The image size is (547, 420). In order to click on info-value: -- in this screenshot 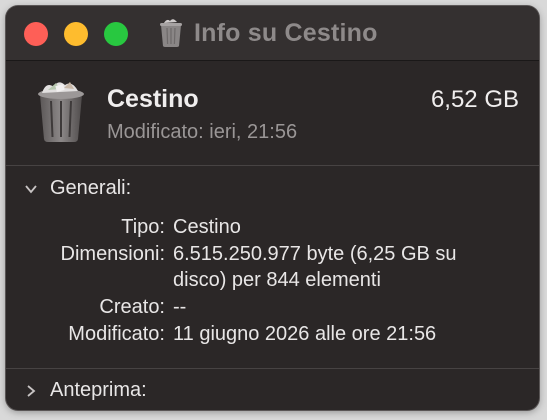, I will do `click(180, 307)`.